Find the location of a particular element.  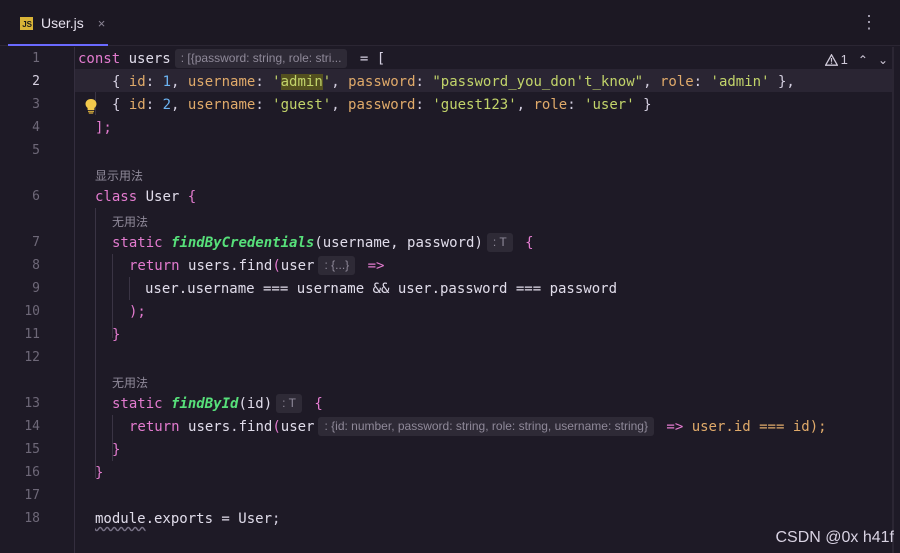

parameters: (username, password) is located at coordinates (398, 243).